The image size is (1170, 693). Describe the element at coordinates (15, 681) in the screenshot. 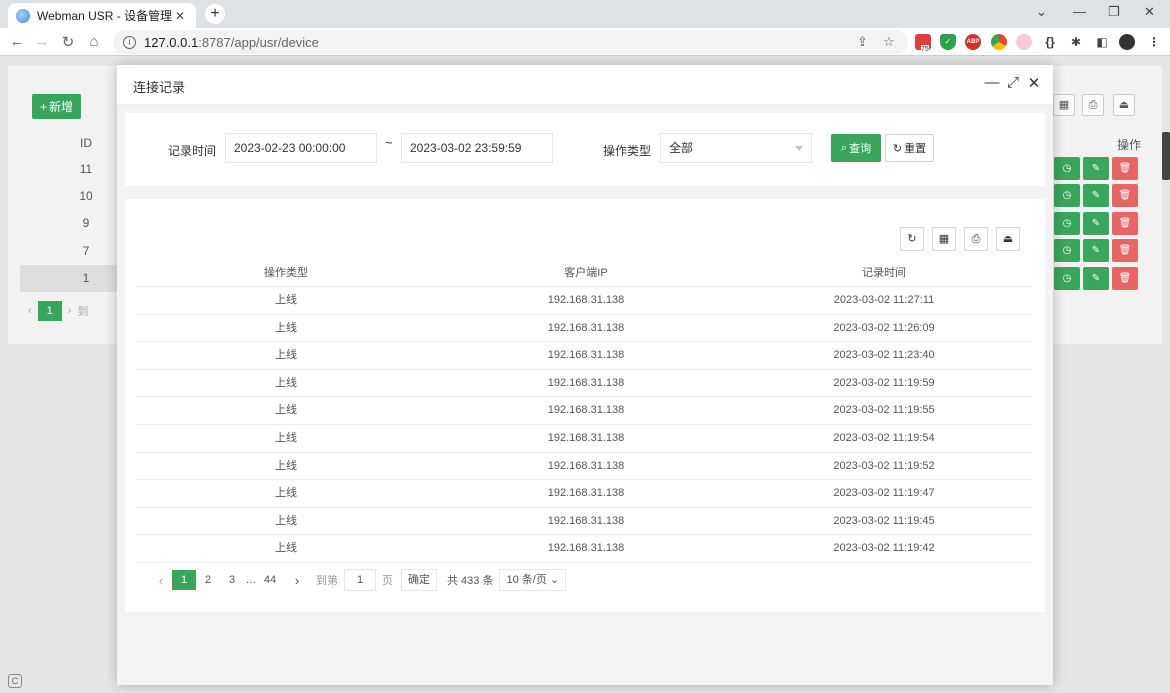

I see `corner-app-icon: C` at that location.